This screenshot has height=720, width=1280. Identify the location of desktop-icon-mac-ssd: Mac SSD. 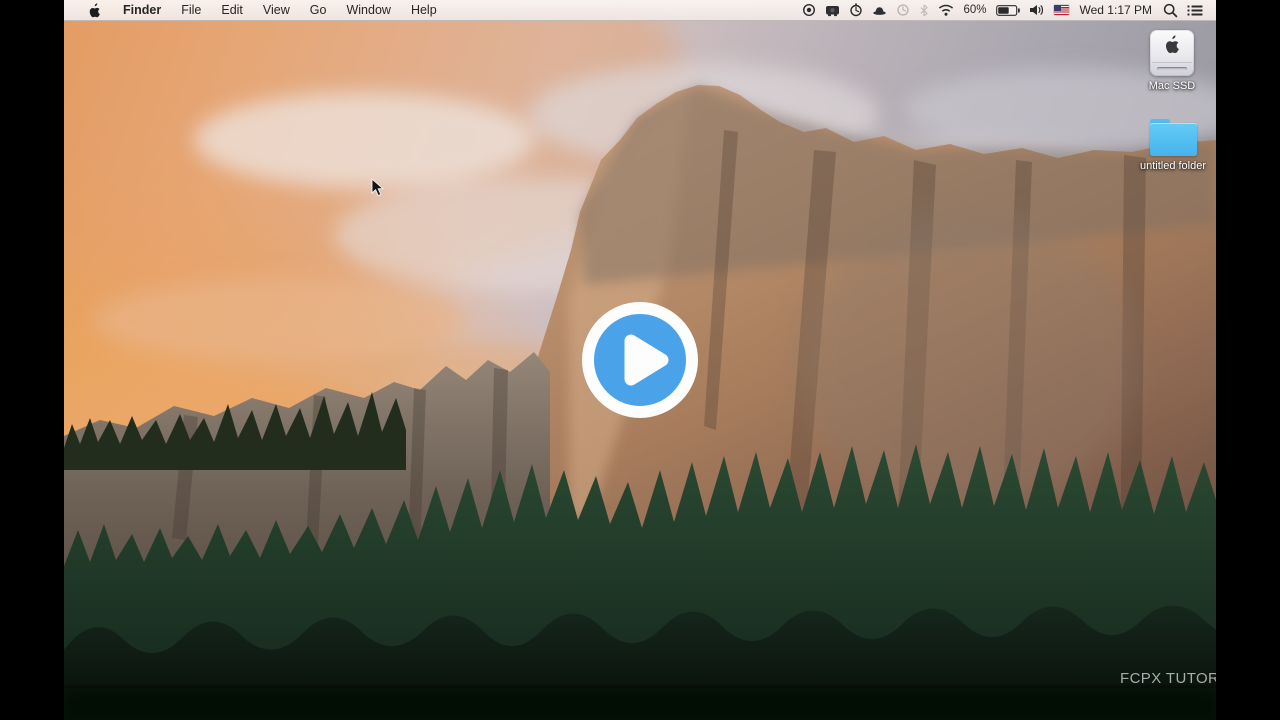
(1172, 61).